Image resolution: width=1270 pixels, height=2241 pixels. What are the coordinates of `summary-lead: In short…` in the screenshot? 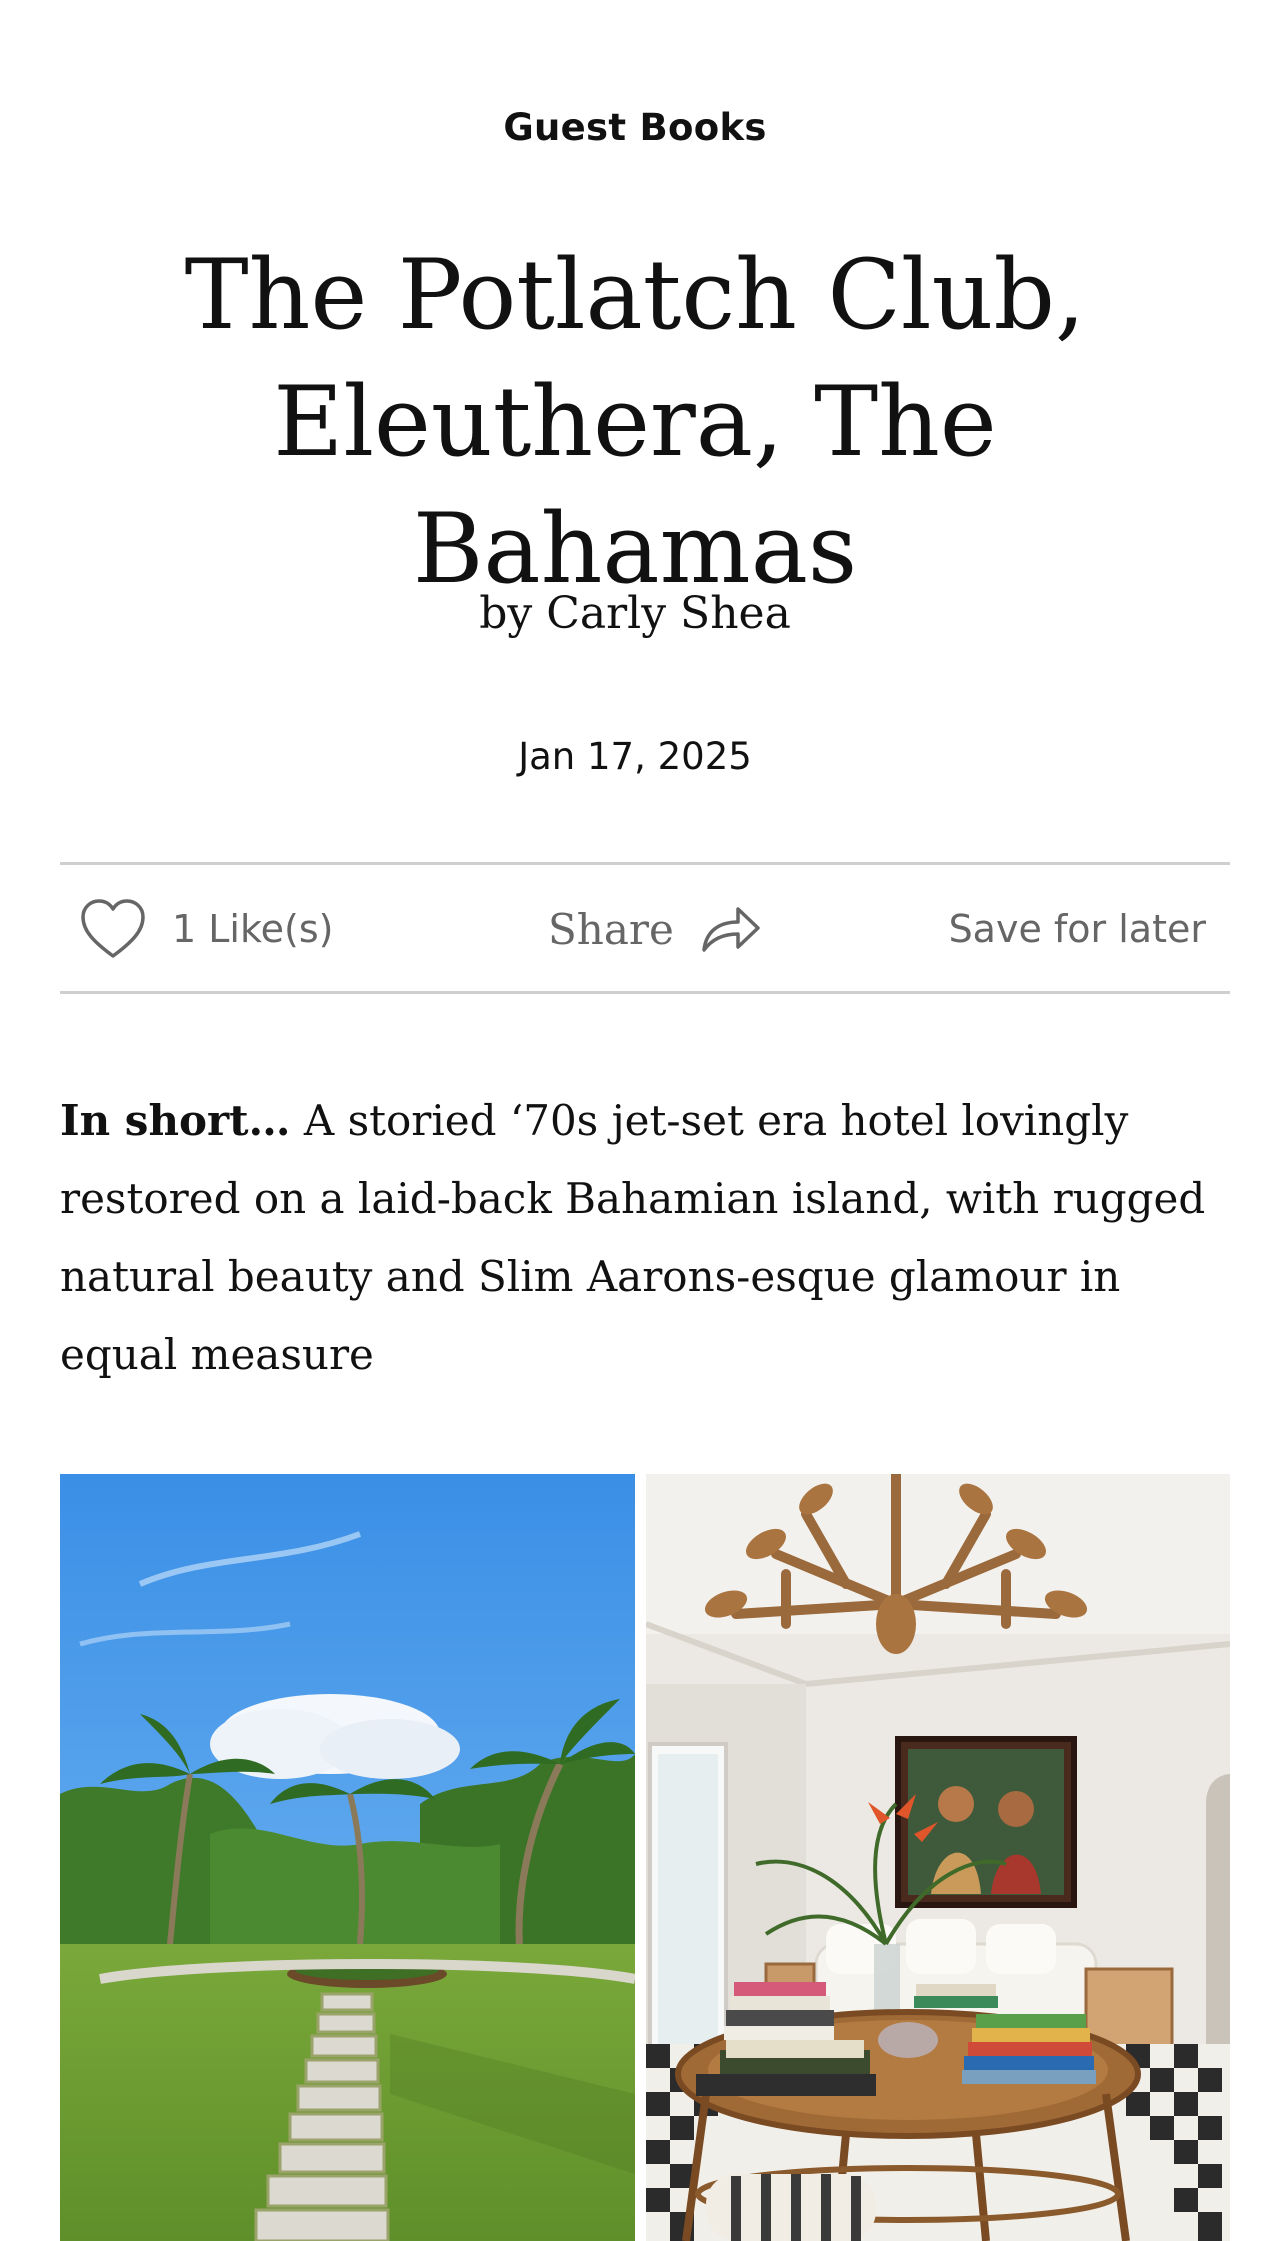 It's located at (175, 1120).